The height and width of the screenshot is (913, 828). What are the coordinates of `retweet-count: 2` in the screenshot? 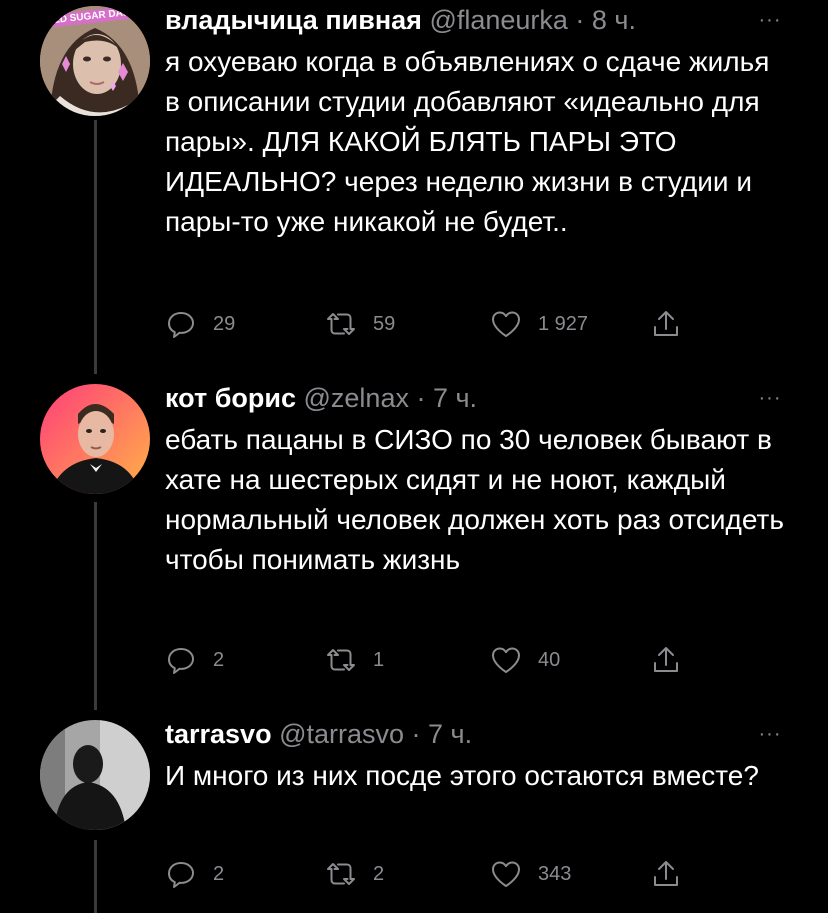 It's located at (379, 873).